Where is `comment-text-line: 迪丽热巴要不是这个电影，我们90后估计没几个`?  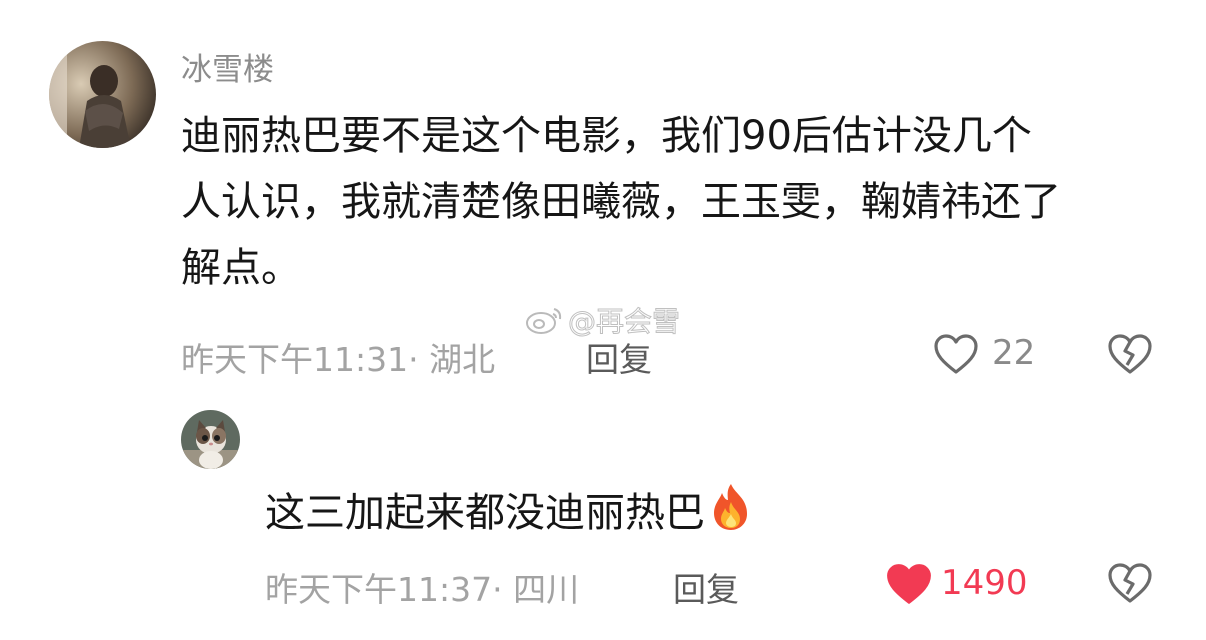 comment-text-line: 迪丽热巴要不是这个电影，我们90后估计没几个 is located at coordinates (606, 136).